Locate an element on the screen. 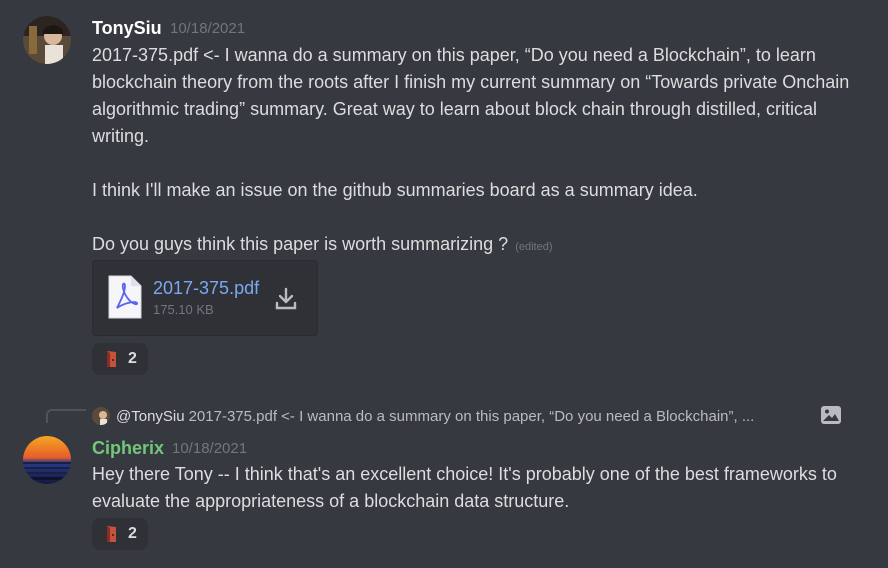  reply-connector is located at coordinates (66, 416).